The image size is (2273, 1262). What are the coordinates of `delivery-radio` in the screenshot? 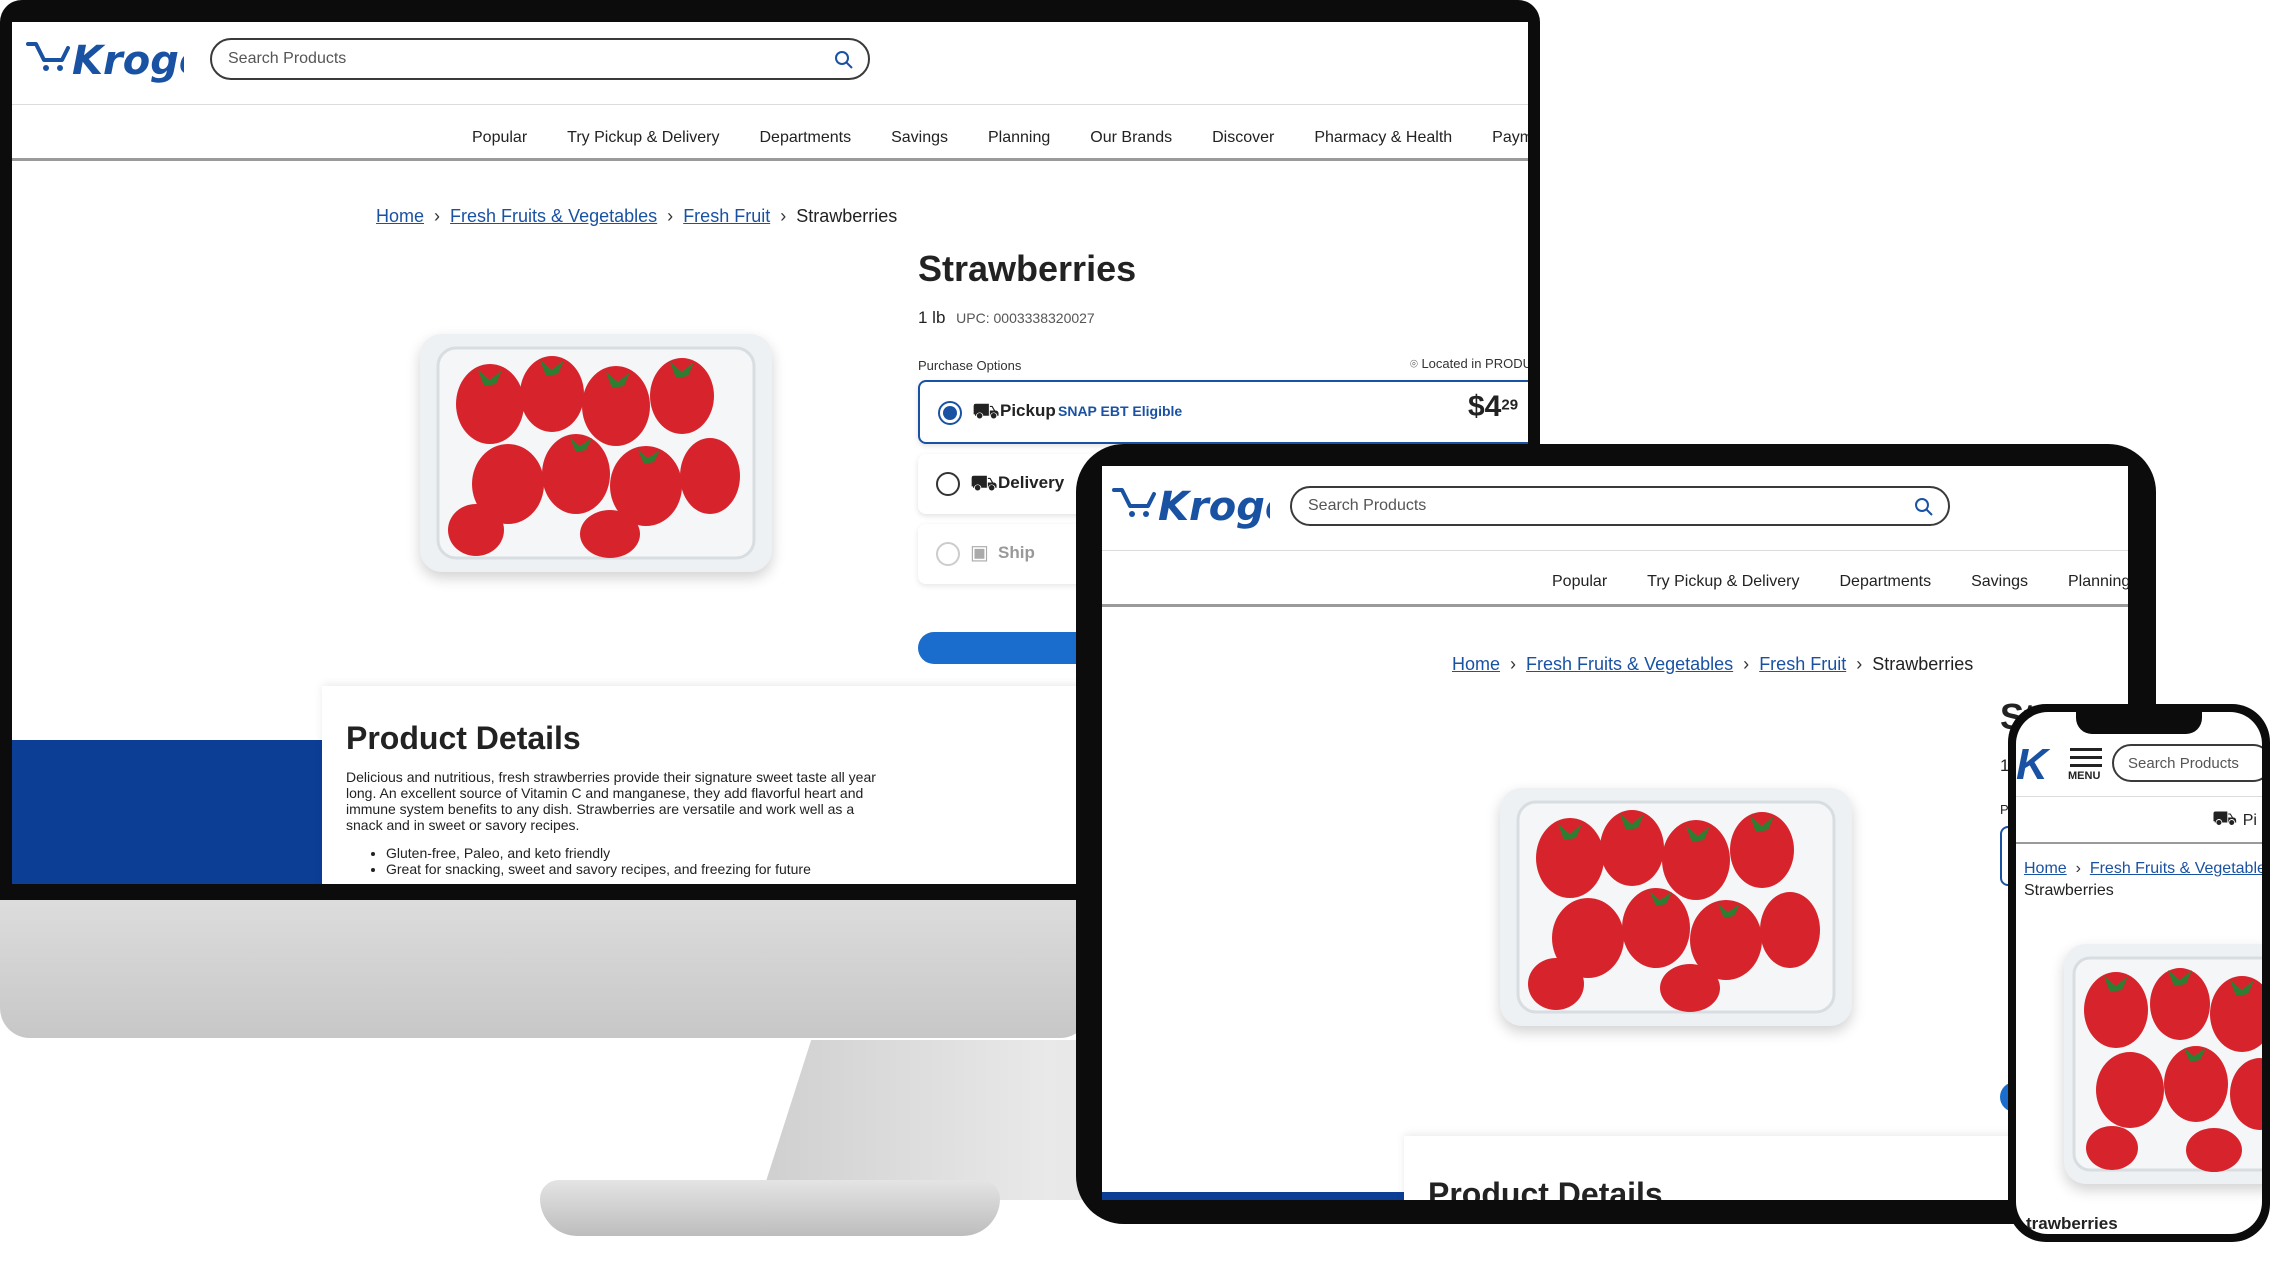 It's located at (948, 484).